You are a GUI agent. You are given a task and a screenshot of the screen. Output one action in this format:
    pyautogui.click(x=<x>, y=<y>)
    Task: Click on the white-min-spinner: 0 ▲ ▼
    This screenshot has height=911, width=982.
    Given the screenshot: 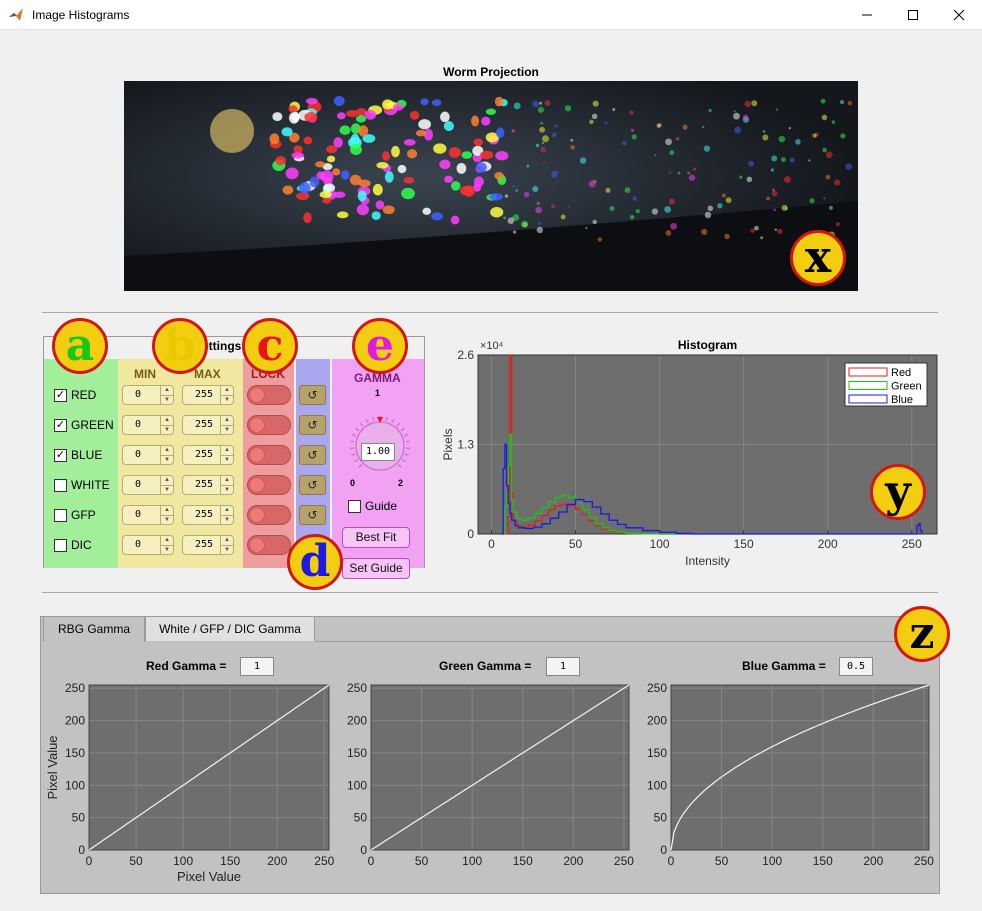 What is the action you would take?
    pyautogui.click(x=148, y=485)
    